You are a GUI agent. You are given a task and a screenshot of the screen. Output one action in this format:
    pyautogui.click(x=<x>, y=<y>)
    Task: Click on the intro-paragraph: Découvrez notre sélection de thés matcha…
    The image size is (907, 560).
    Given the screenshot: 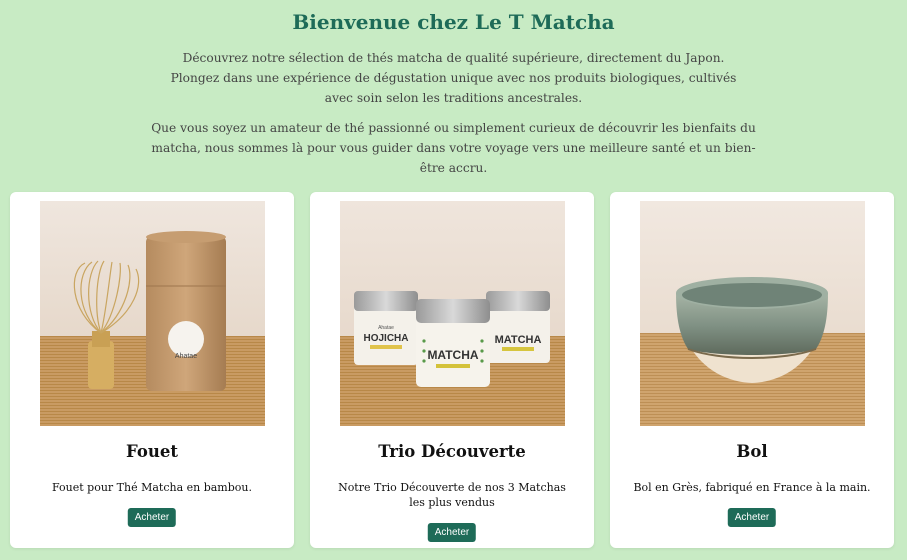 What is the action you would take?
    pyautogui.click(x=453, y=78)
    